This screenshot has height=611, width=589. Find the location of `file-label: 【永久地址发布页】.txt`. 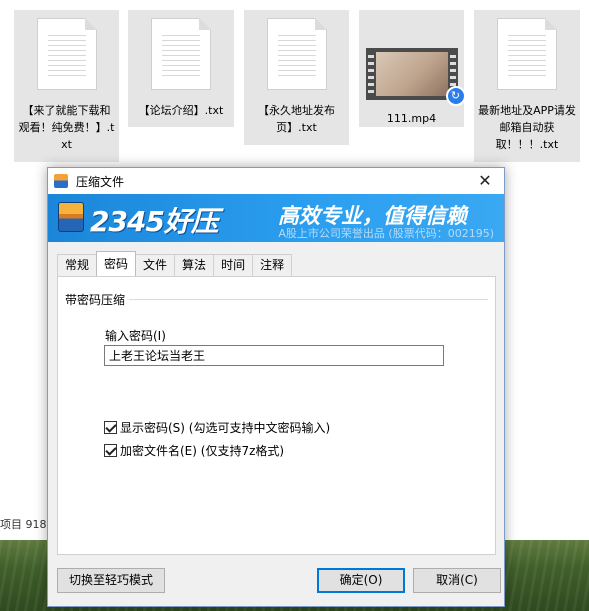

file-label: 【永久地址发布页】.txt is located at coordinates (296, 119).